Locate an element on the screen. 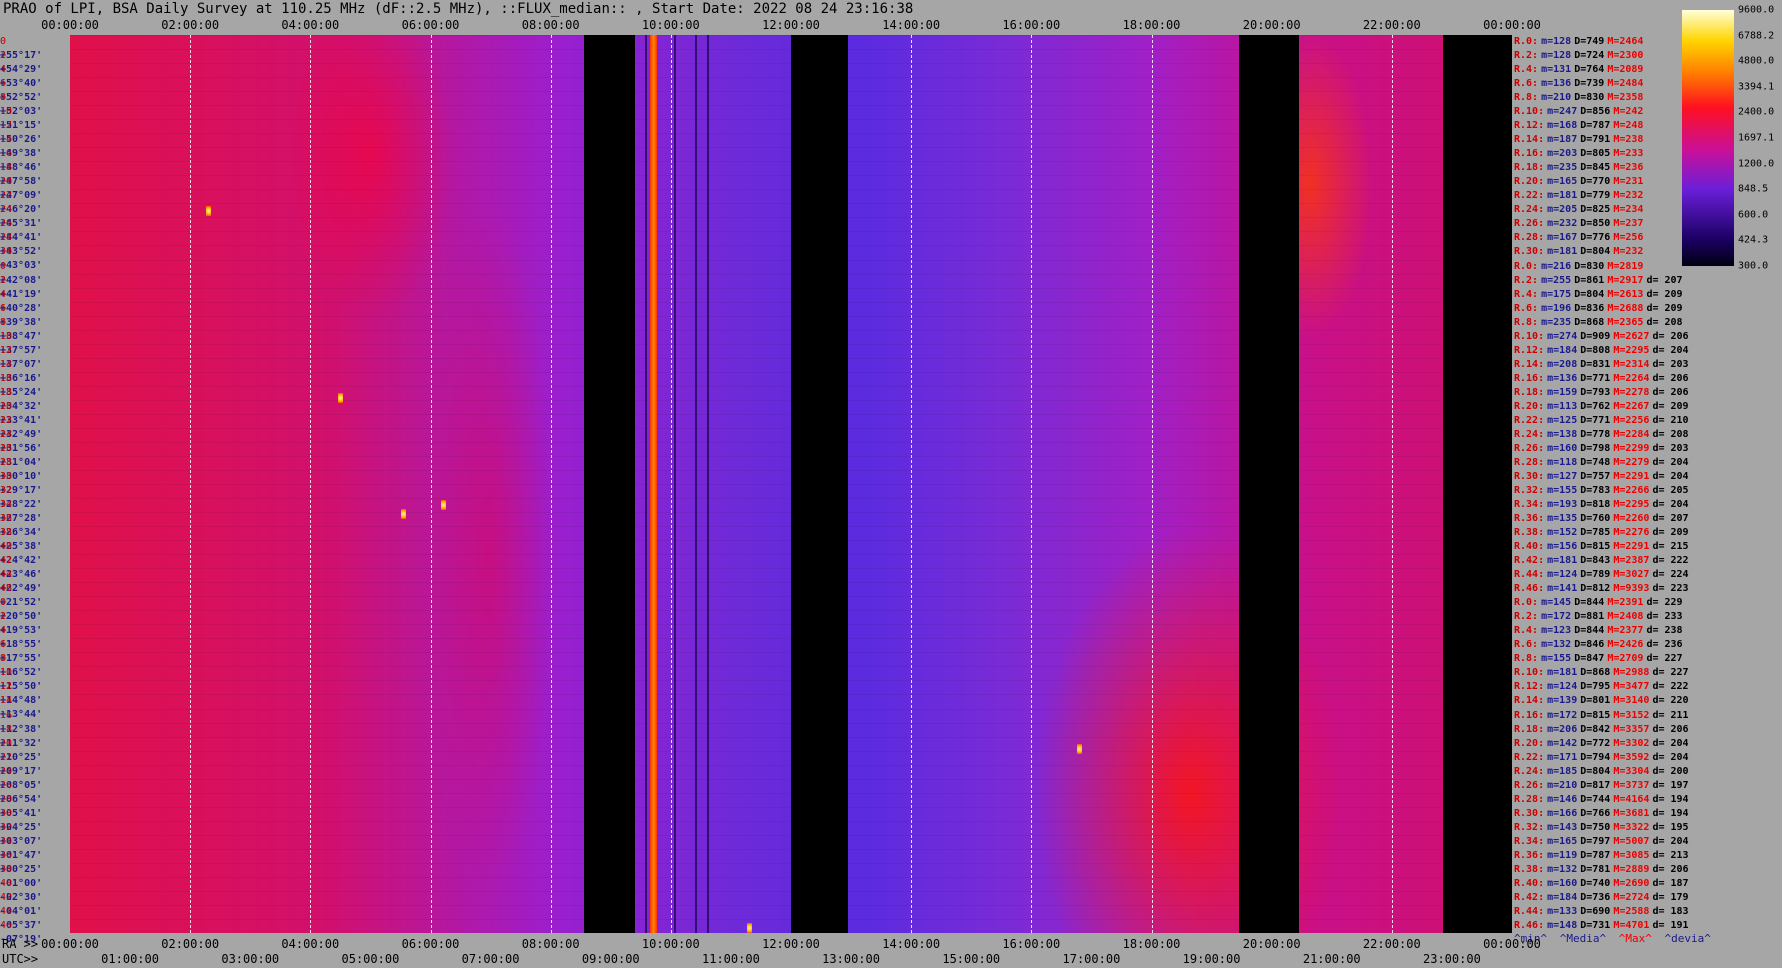 This screenshot has height=968, width=1782. stat-d: d= 209 is located at coordinates (1670, 406).